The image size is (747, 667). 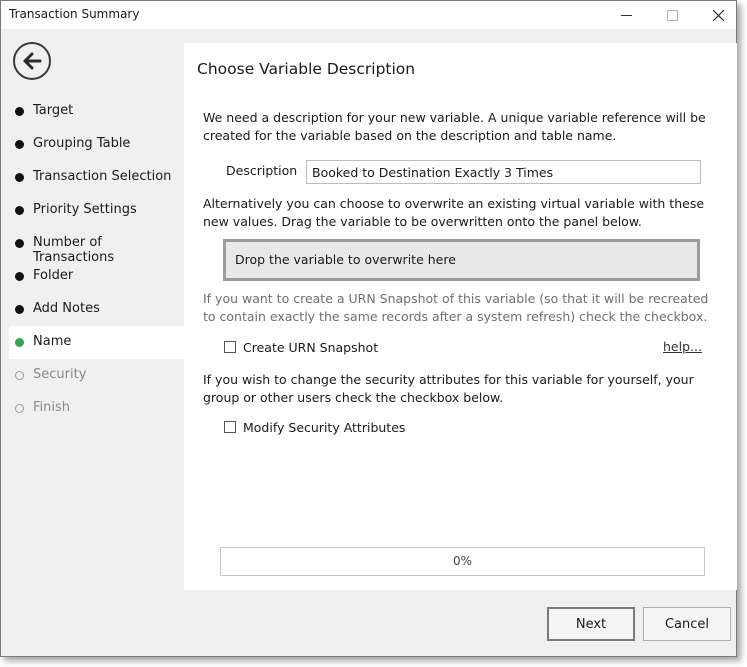 I want to click on security-attributes-option: Modify Security Attributes, so click(x=314, y=427).